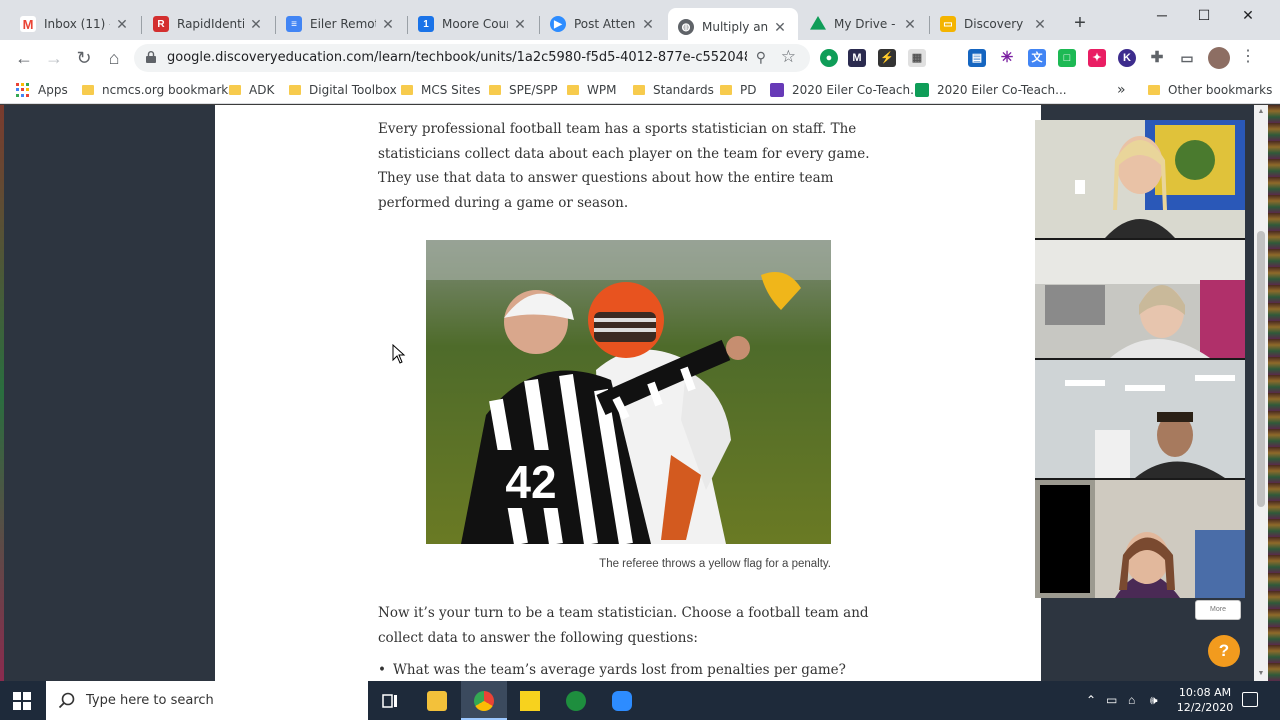 This screenshot has width=1280, height=720. Describe the element at coordinates (353, 90) in the screenshot. I see `bookmark-label: Digital Toolbox` at that location.